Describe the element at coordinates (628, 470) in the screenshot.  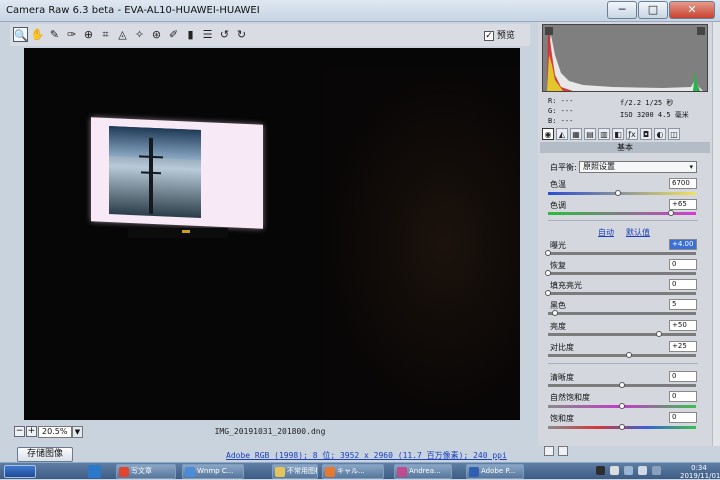
I see `network-icon` at that location.